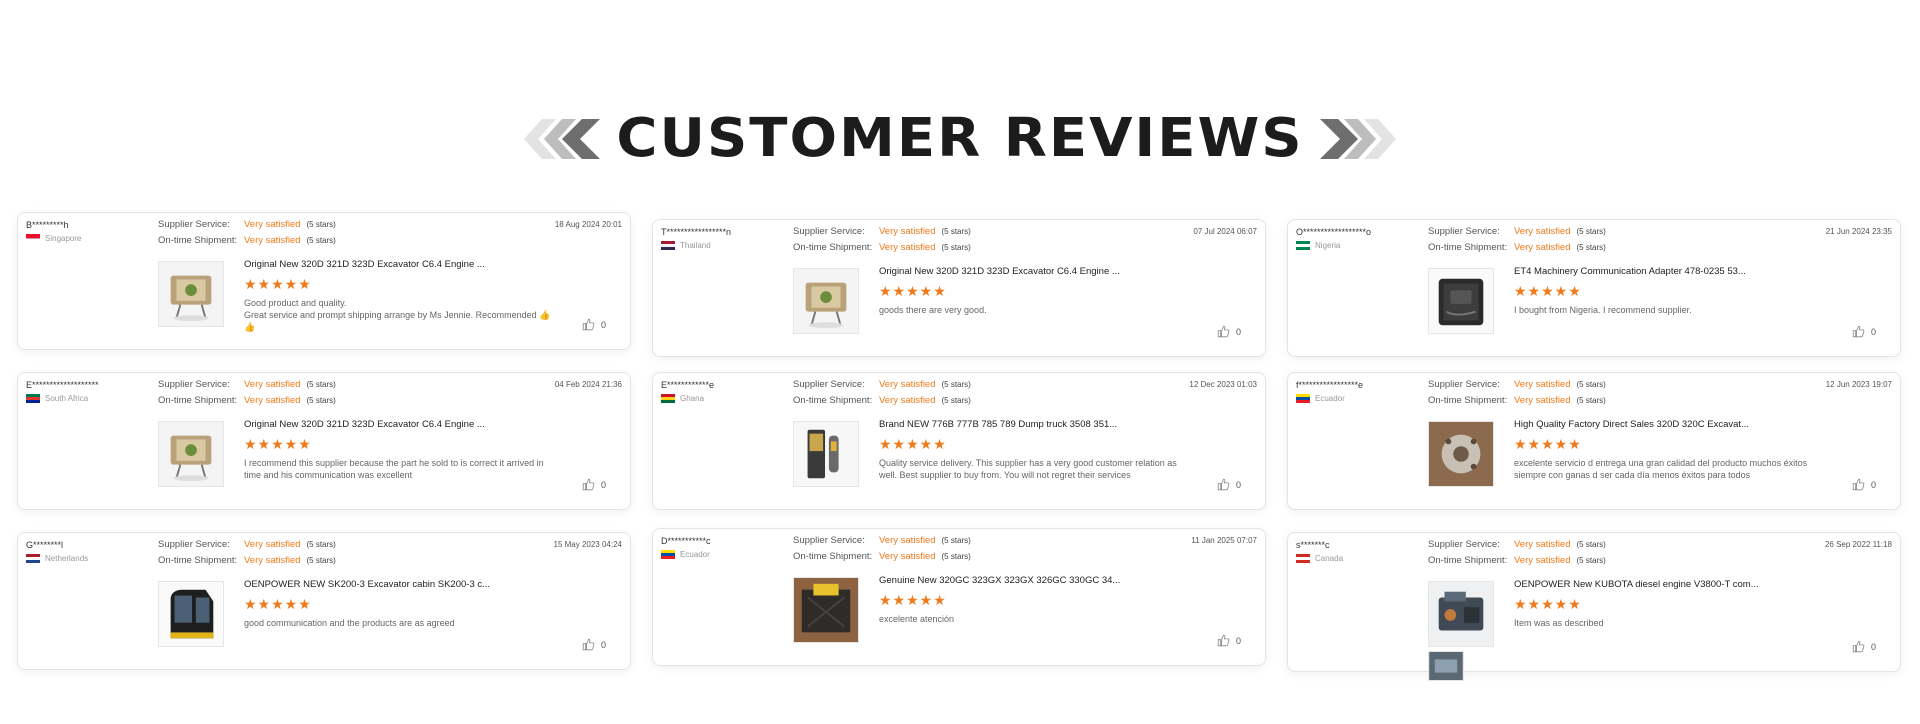  I want to click on review-date: 12 Dec 2023 01:03, so click(1223, 384).